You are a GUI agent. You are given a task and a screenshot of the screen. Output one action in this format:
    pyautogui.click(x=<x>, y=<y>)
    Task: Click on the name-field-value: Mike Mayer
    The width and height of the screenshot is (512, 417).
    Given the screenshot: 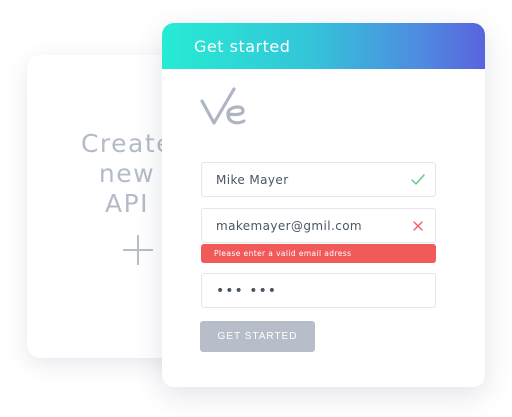 What is the action you would take?
    pyautogui.click(x=252, y=179)
    